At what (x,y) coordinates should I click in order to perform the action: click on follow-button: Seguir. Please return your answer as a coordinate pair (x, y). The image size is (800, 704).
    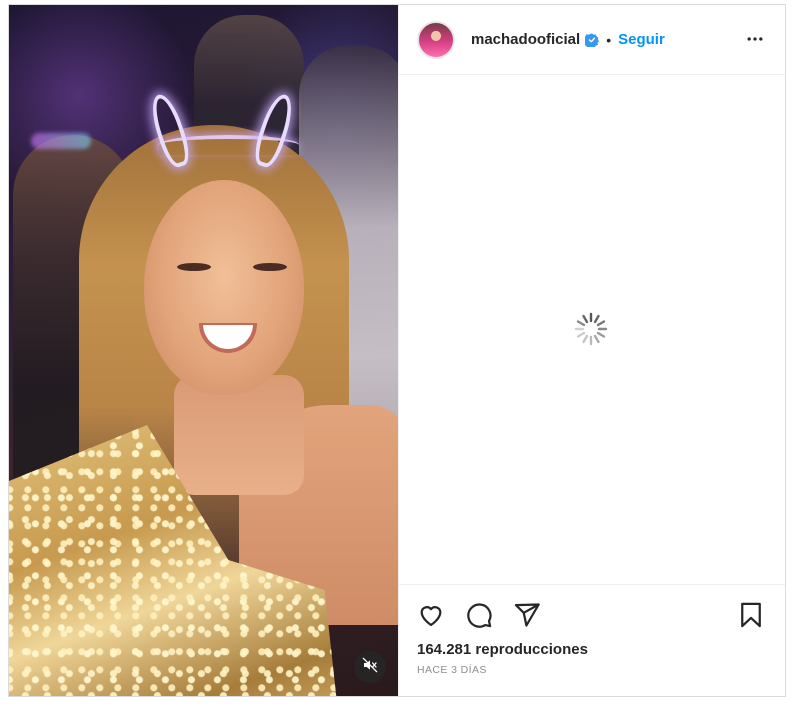
    Looking at the image, I should click on (641, 39).